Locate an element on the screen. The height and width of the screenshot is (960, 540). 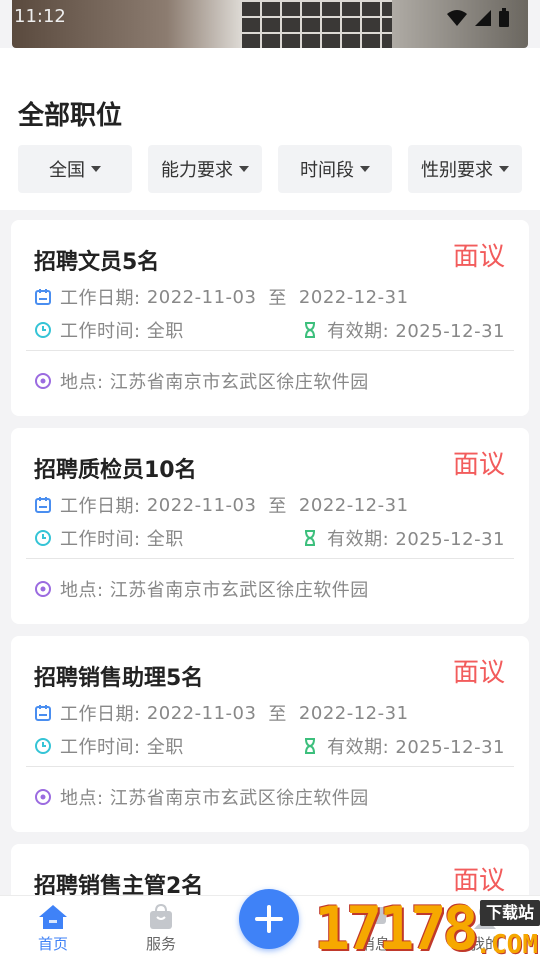
tab-service: 服务 is located at coordinates (161, 928).